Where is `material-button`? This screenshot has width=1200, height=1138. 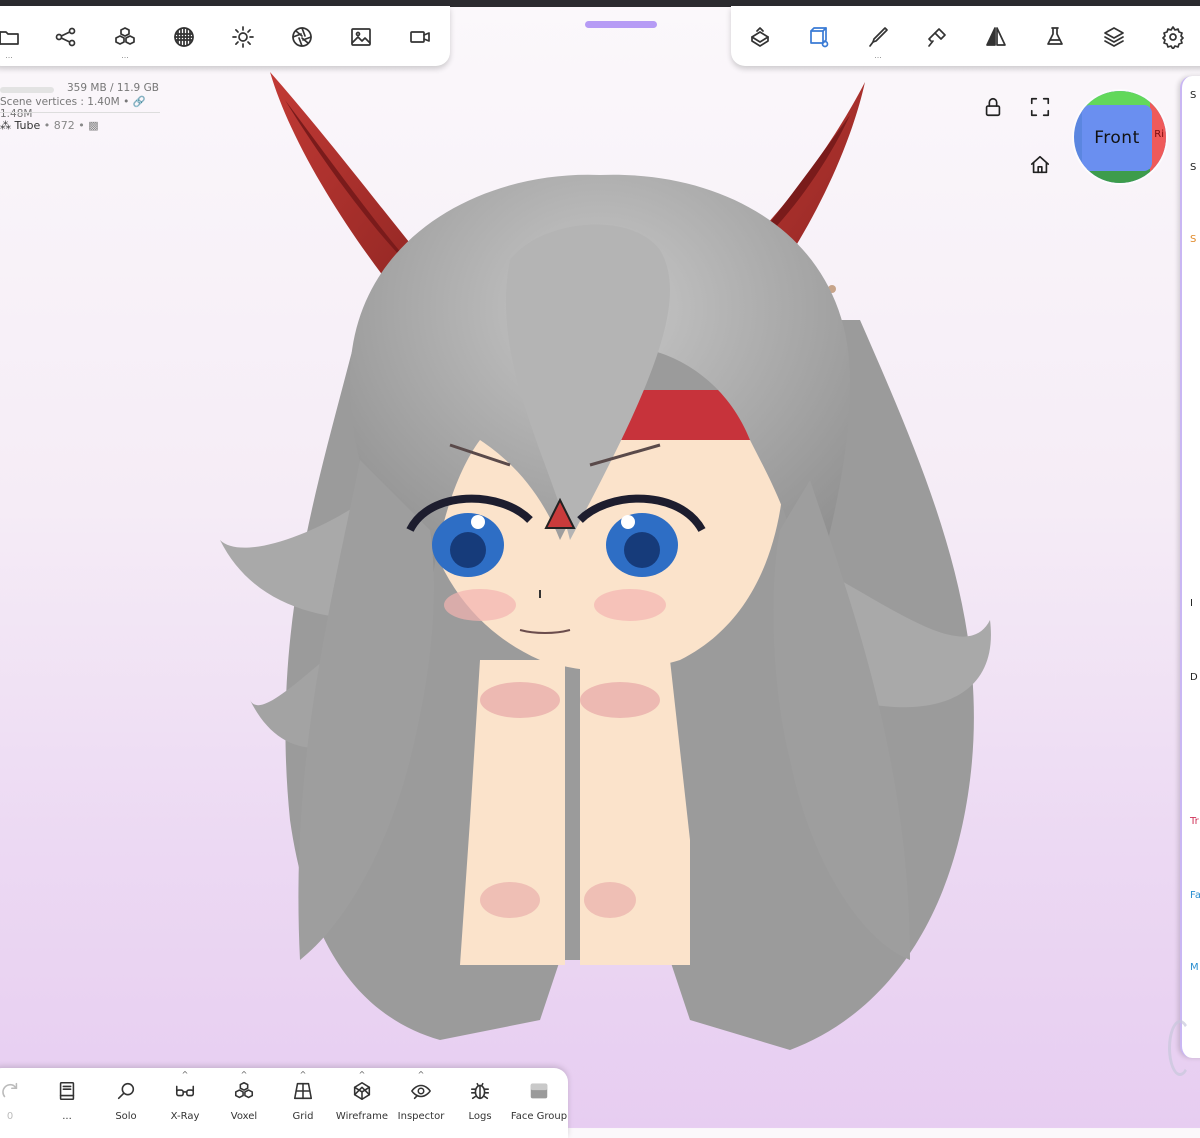 material-button is located at coordinates (184, 37).